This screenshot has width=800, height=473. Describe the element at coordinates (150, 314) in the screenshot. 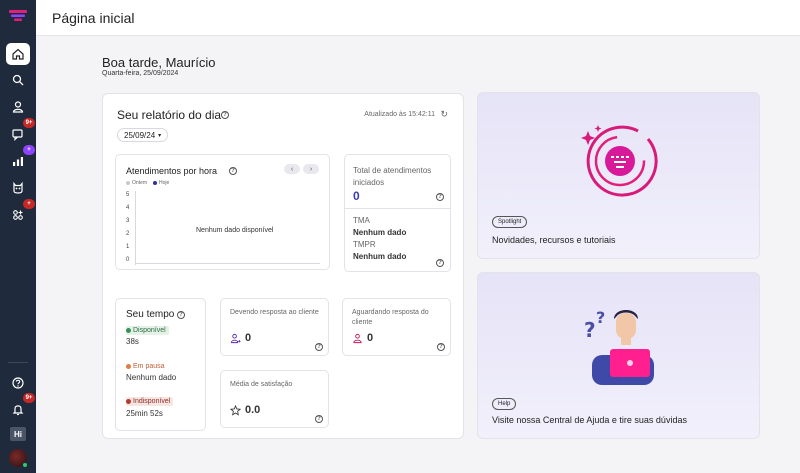

I see `time-card-title: Seu tempo` at that location.